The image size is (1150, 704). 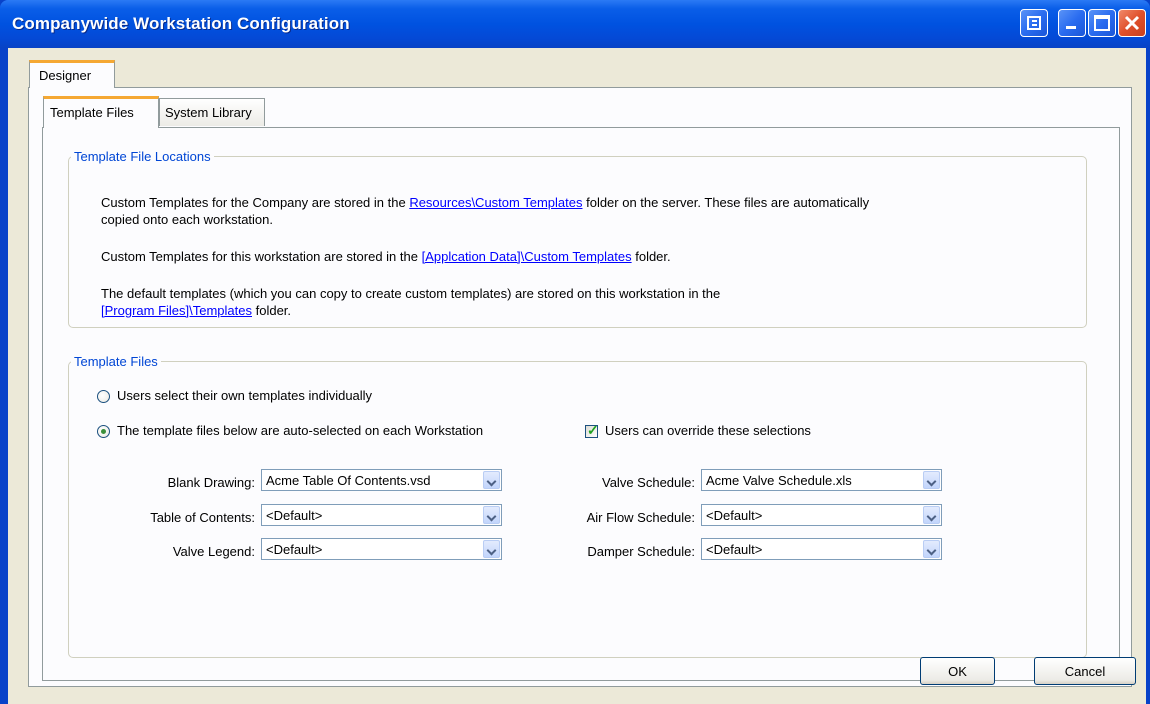 I want to click on tab-designer: Designer, so click(x=72, y=74).